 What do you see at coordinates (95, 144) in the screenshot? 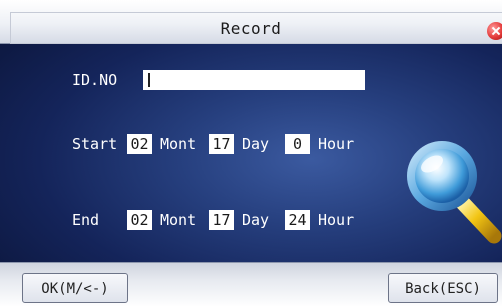
I see `start-label: Start` at bounding box center [95, 144].